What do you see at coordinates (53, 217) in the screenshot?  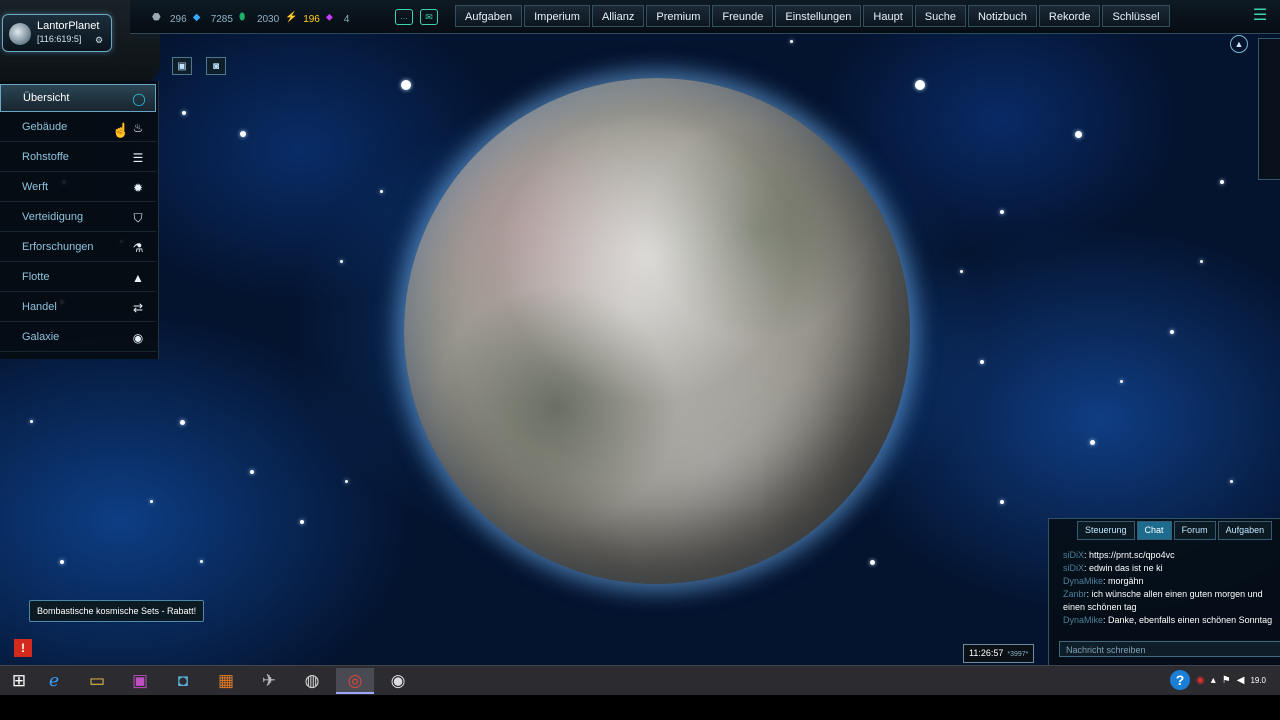 I see `sidebar-item-label: Verteidigung` at bounding box center [53, 217].